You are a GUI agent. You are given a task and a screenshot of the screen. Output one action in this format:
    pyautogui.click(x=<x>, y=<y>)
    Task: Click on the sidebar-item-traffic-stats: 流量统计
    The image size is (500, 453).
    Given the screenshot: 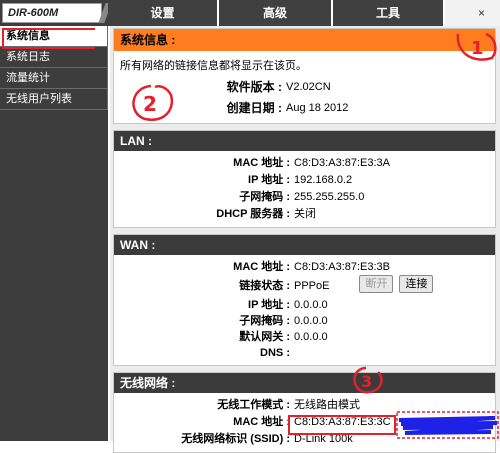 What is the action you would take?
    pyautogui.click(x=54, y=78)
    